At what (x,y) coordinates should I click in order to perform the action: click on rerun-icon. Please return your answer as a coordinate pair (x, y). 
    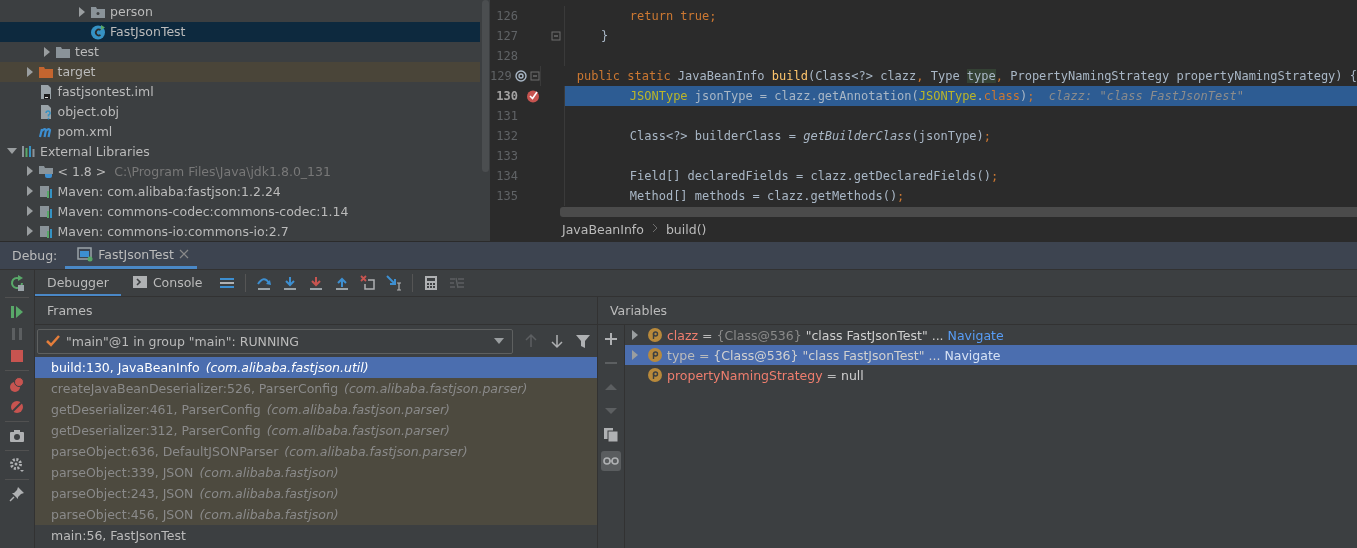
    Looking at the image, I should click on (17, 283).